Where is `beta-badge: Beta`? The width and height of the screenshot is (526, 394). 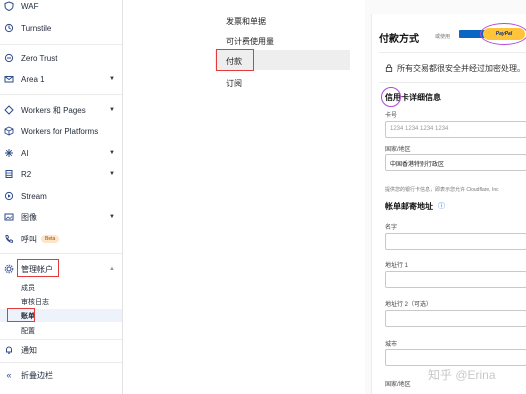 beta-badge: Beta is located at coordinates (50, 239).